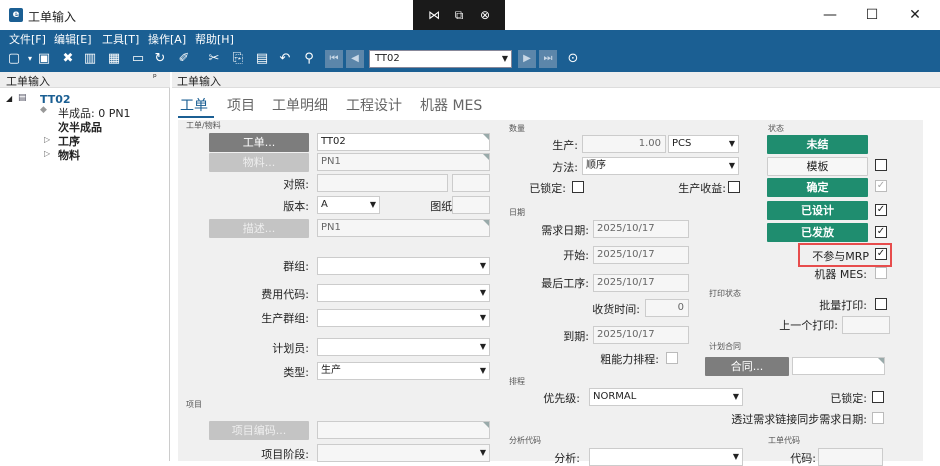  What do you see at coordinates (85, 274) in the screenshot?
I see `tree-view: ◢ ▤ TT02 ◆ 半成品: 0 PN1 次半成品 ▷ 工序 ▷ 物料` at bounding box center [85, 274].